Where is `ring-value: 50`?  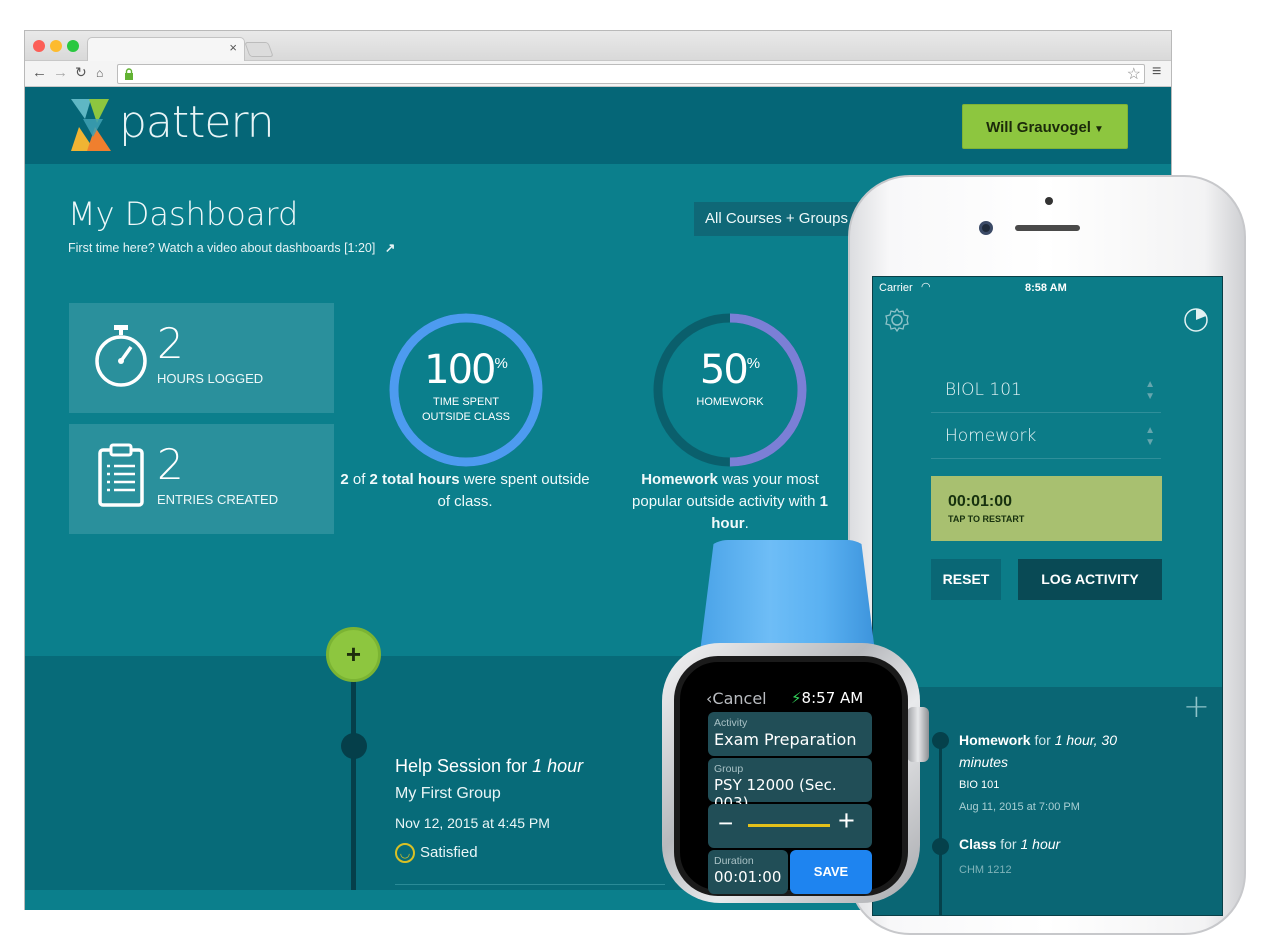
ring-value: 50 is located at coordinates (724, 370).